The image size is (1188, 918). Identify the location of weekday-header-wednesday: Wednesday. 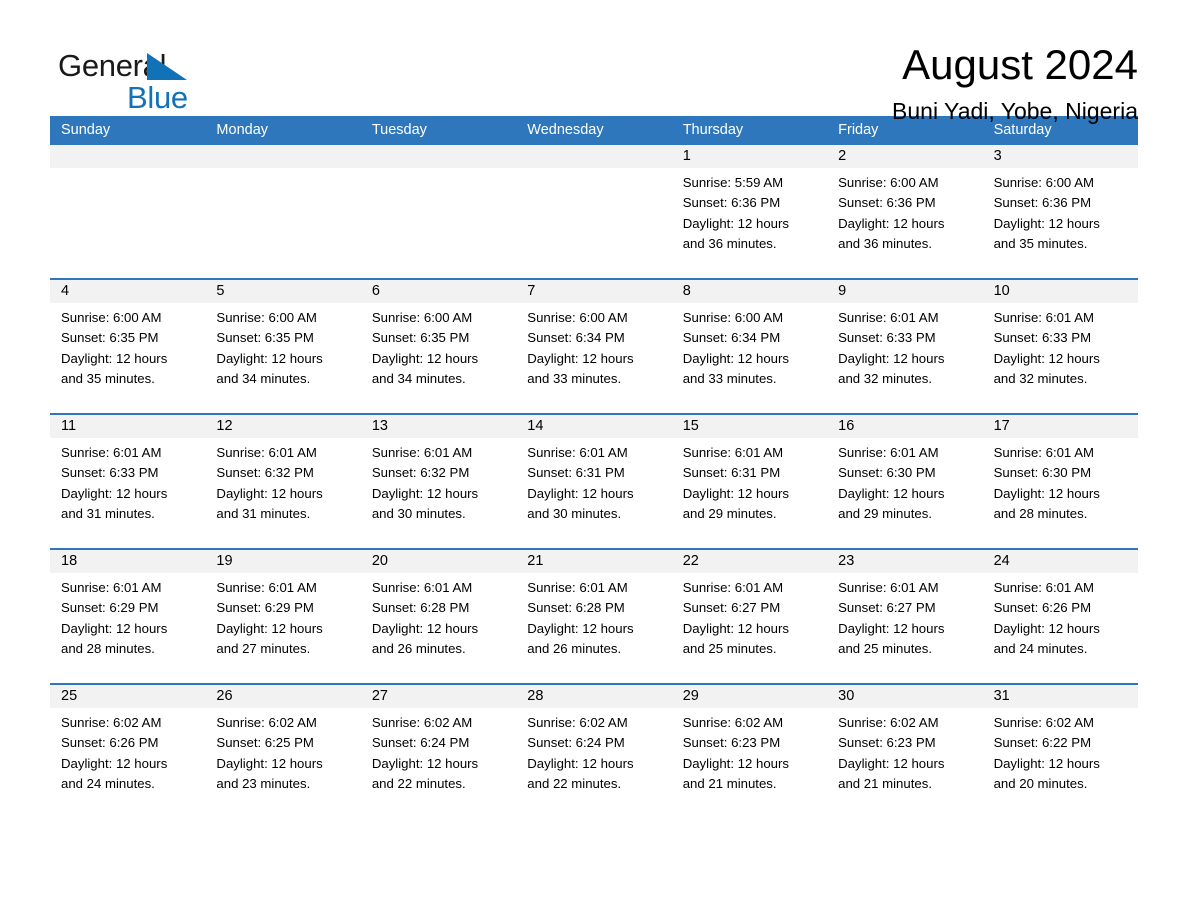
(565, 130).